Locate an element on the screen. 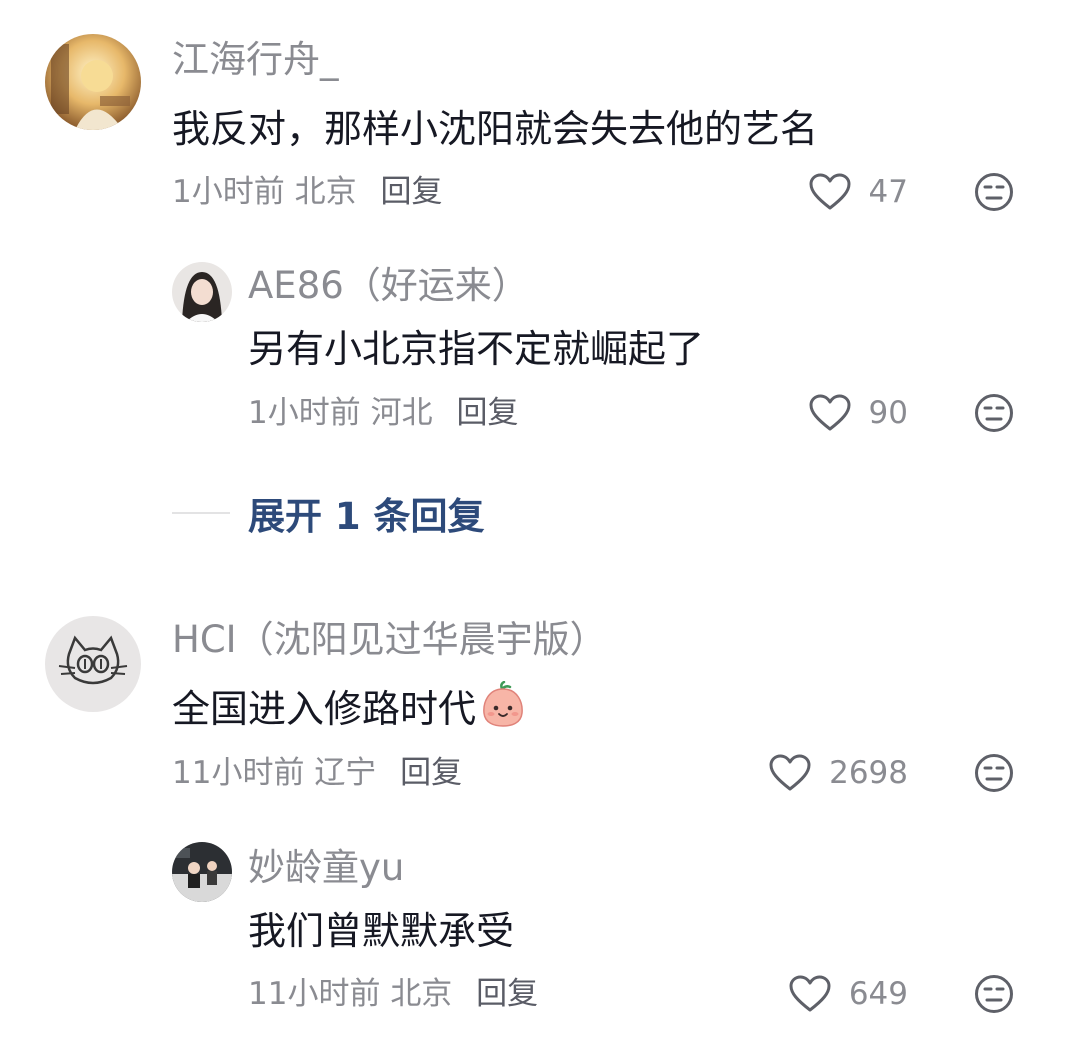 The height and width of the screenshot is (1049, 1080). reply-meta: 11小时前 北京 回复 is located at coordinates (393, 994).